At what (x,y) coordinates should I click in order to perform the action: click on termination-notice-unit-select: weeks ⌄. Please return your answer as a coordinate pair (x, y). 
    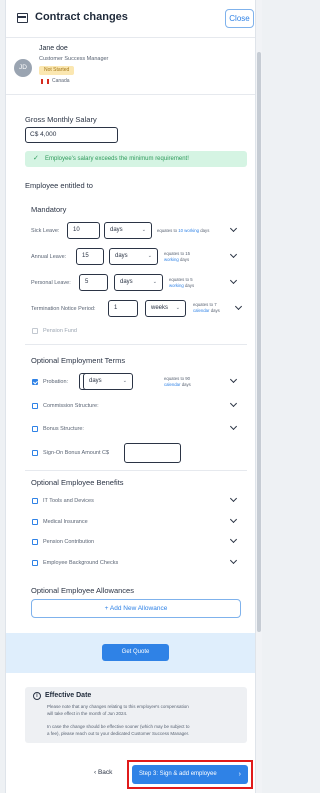
    Looking at the image, I should click on (165, 308).